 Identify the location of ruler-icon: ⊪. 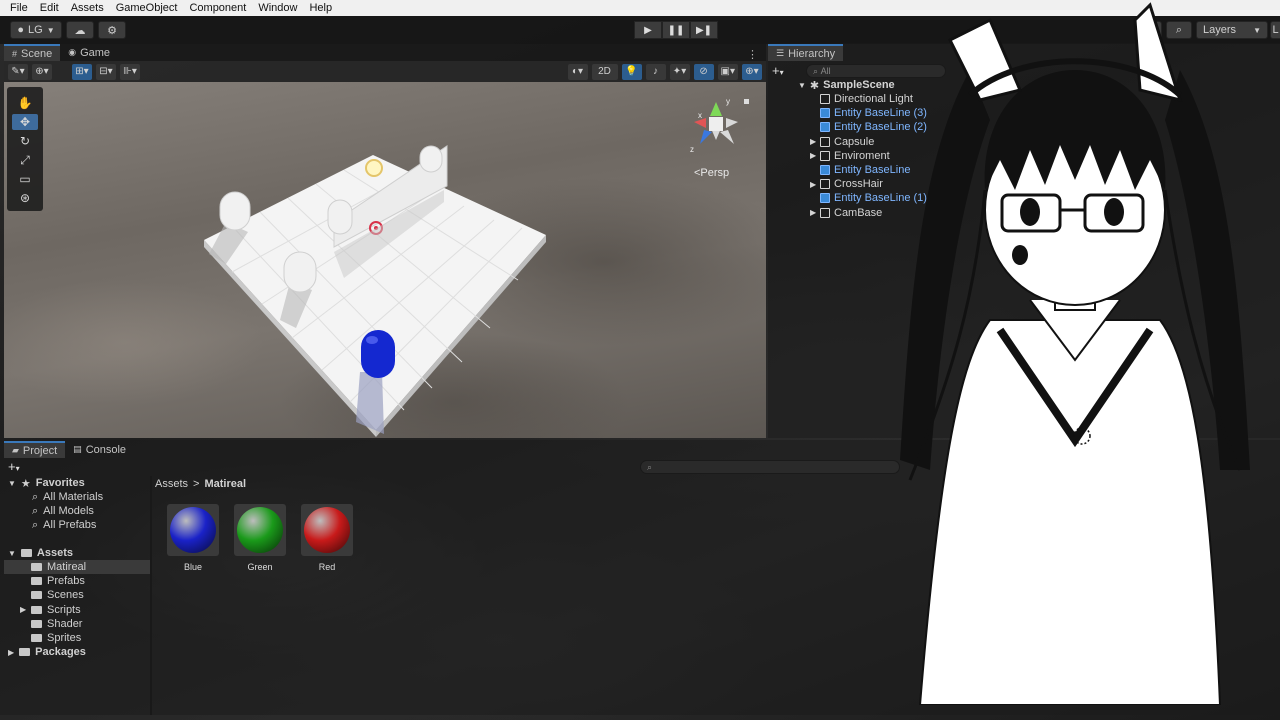
(127, 71).